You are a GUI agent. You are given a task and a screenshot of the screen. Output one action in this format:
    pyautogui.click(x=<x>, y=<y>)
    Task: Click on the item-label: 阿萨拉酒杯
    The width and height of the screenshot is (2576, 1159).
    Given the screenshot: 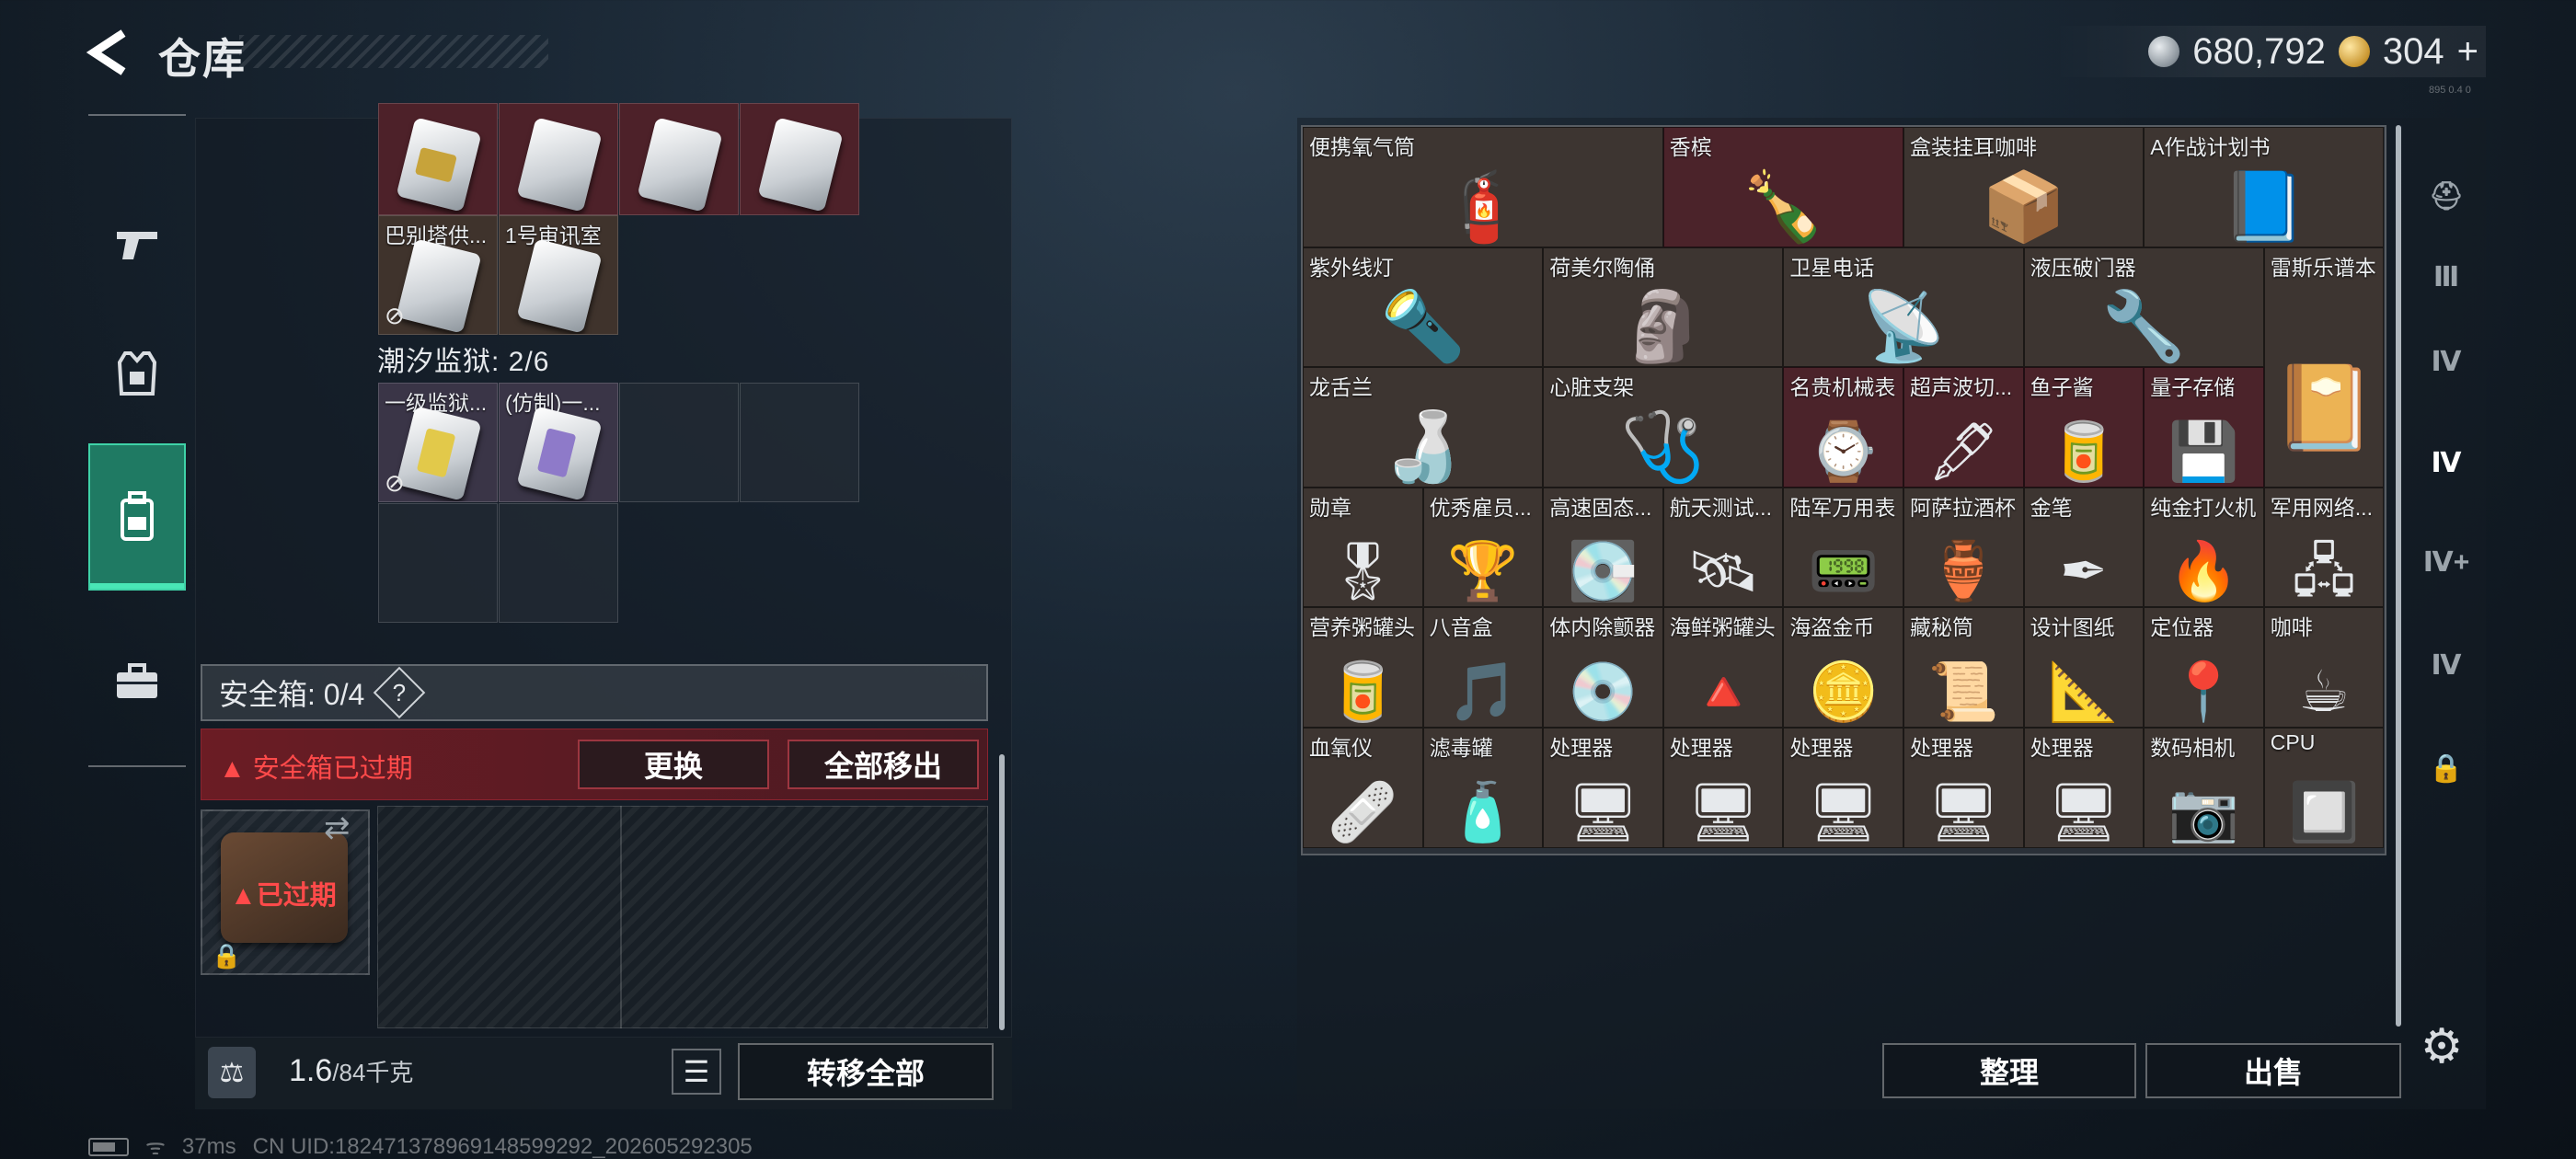 What is the action you would take?
    pyautogui.click(x=1963, y=507)
    